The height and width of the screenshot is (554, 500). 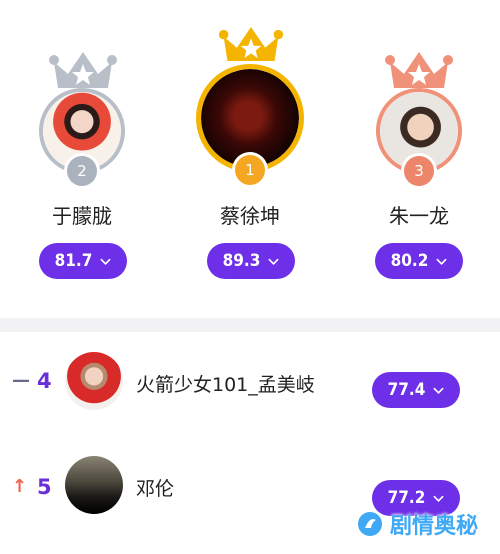 I want to click on score-button: 80.2, so click(x=419, y=261).